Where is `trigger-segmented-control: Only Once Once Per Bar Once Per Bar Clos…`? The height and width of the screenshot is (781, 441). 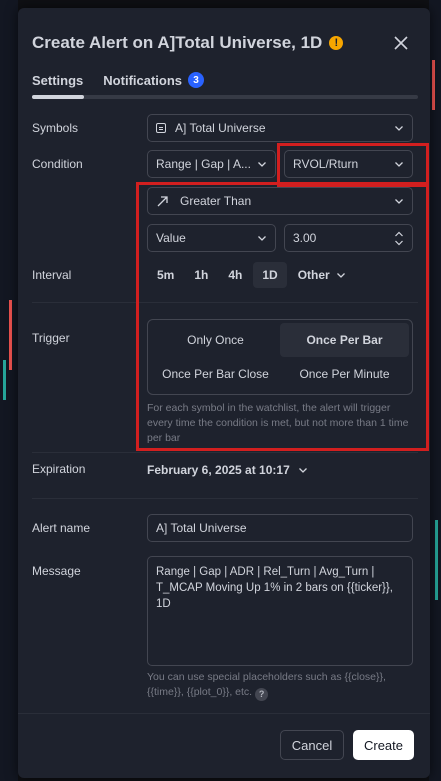
trigger-segmented-control: Only Once Once Per Bar Once Per Bar Clos… is located at coordinates (280, 357).